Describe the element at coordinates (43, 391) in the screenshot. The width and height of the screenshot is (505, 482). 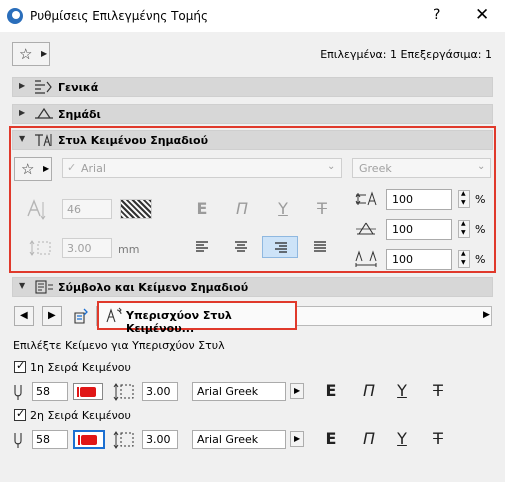
I see `row1-size-value: 58` at that location.